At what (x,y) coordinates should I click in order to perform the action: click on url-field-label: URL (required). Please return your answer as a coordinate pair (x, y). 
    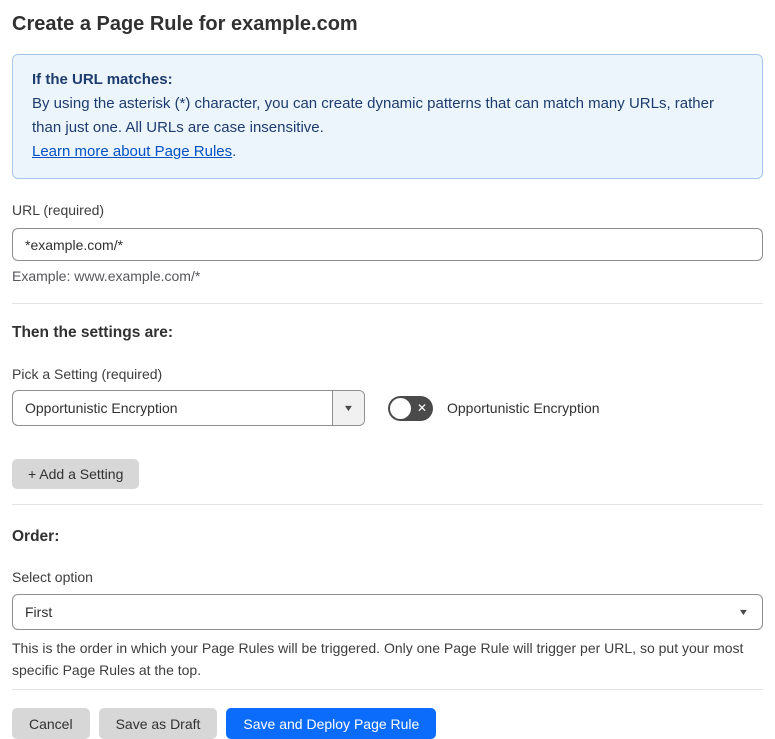
    Looking at the image, I should click on (58, 210).